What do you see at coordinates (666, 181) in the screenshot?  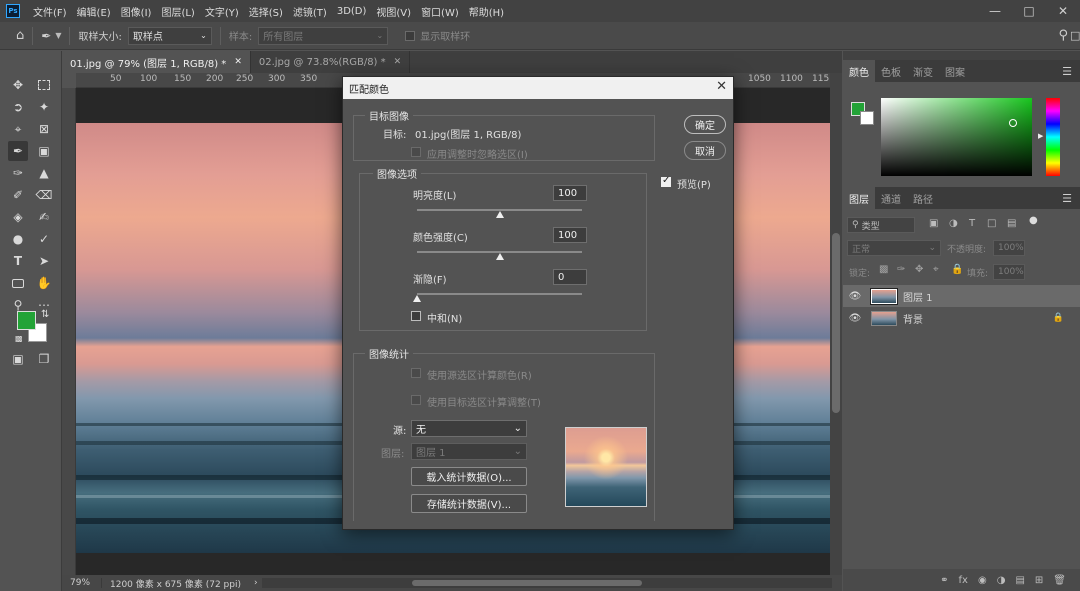 I see `preview-checkbox` at bounding box center [666, 181].